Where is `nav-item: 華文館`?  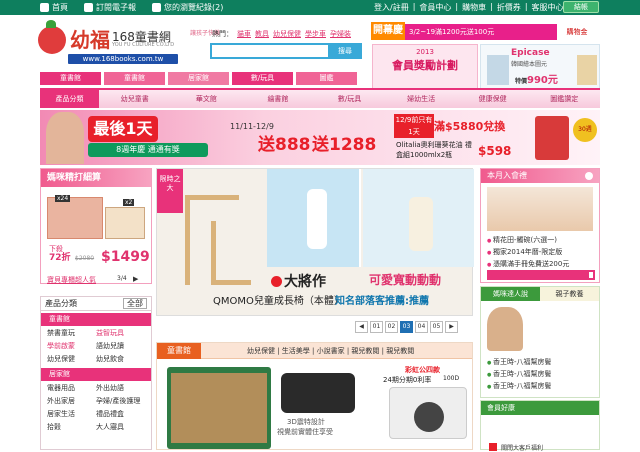
nav-item: 華文館 is located at coordinates (207, 99).